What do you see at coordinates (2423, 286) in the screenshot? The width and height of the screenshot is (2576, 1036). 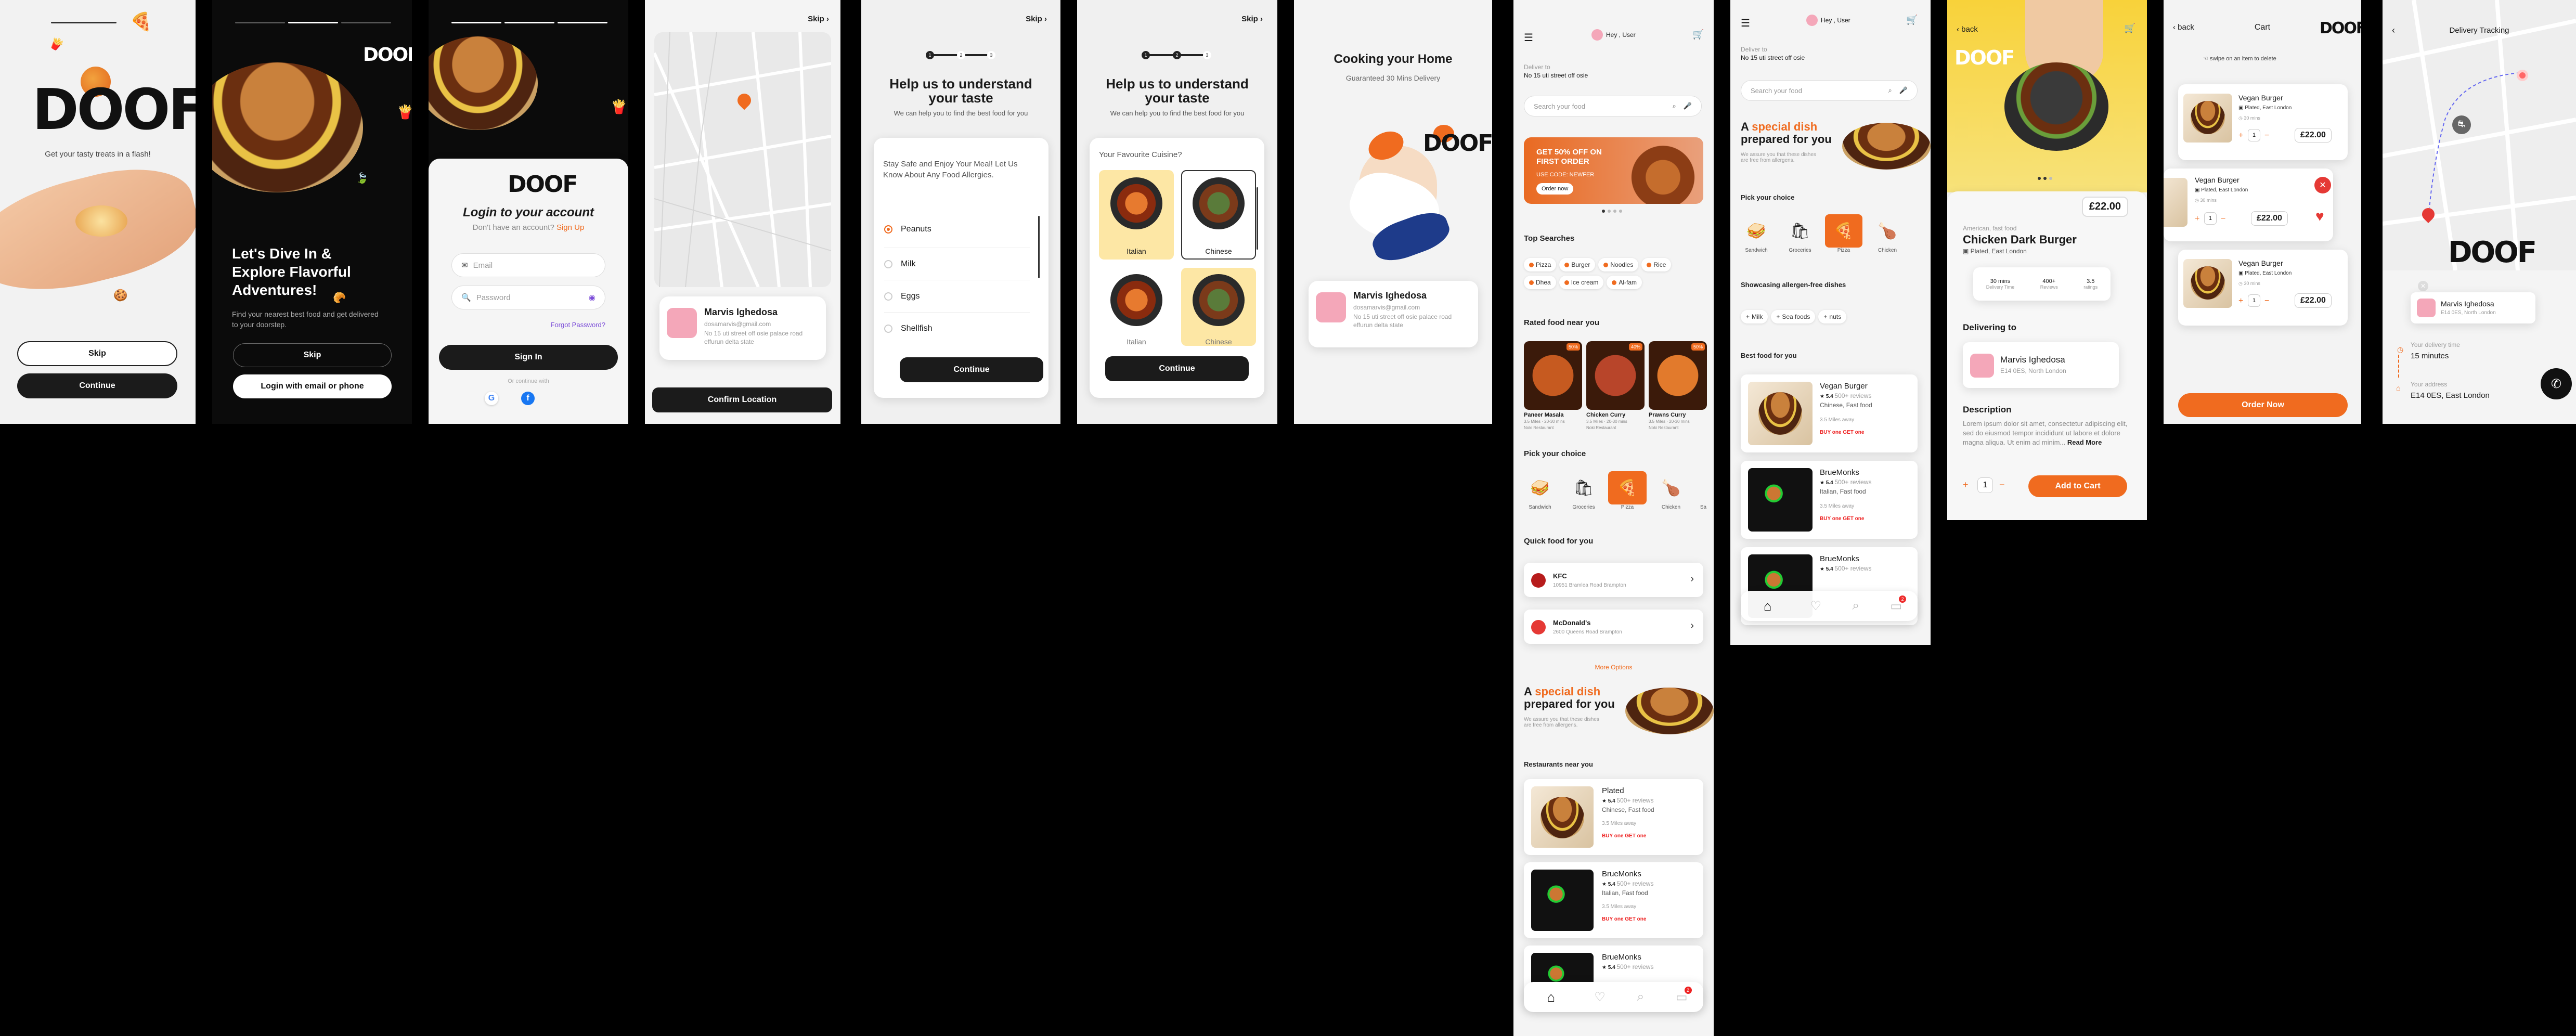 I see `close-icon: ✕` at bounding box center [2423, 286].